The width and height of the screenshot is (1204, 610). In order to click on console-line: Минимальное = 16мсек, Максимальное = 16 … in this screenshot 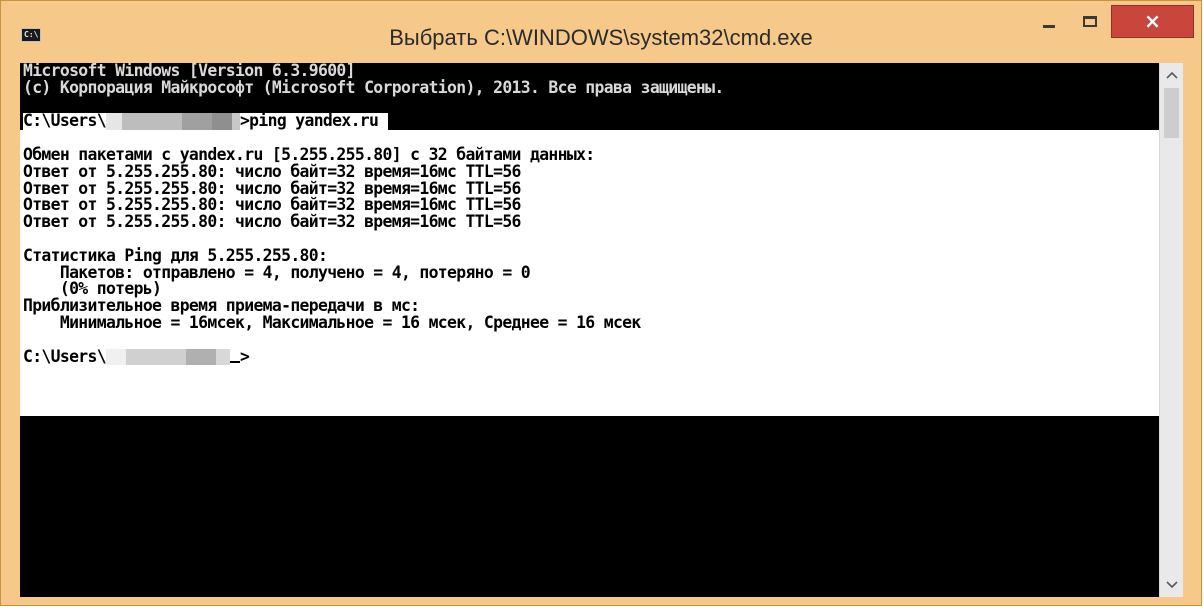, I will do `click(589, 323)`.